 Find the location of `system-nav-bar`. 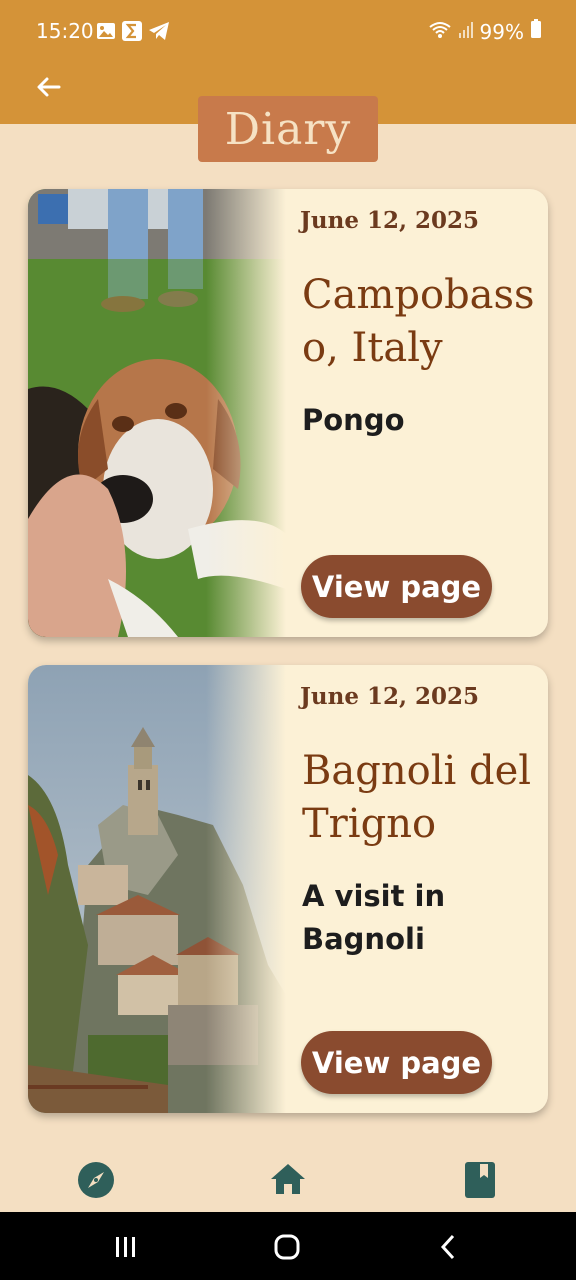

system-nav-bar is located at coordinates (288, 1246).